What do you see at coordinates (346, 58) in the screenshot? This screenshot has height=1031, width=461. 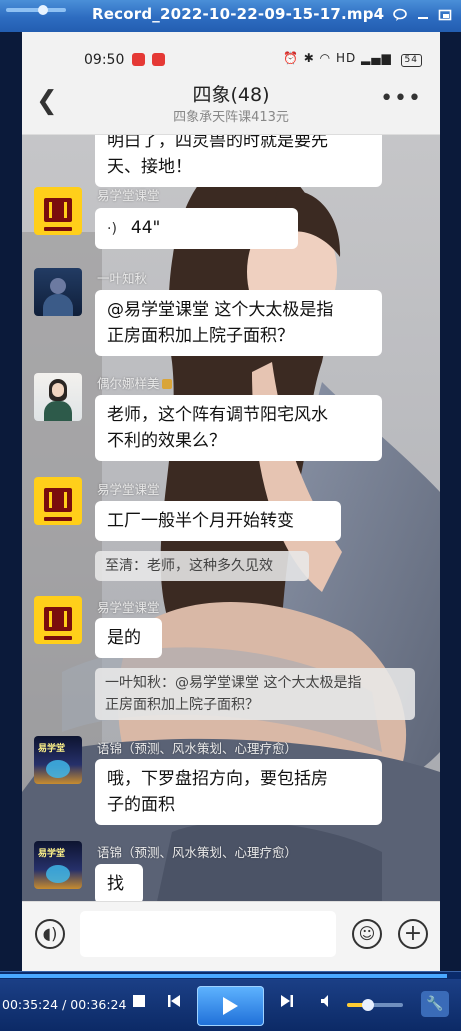 I see `hd-icon: HD` at bounding box center [346, 58].